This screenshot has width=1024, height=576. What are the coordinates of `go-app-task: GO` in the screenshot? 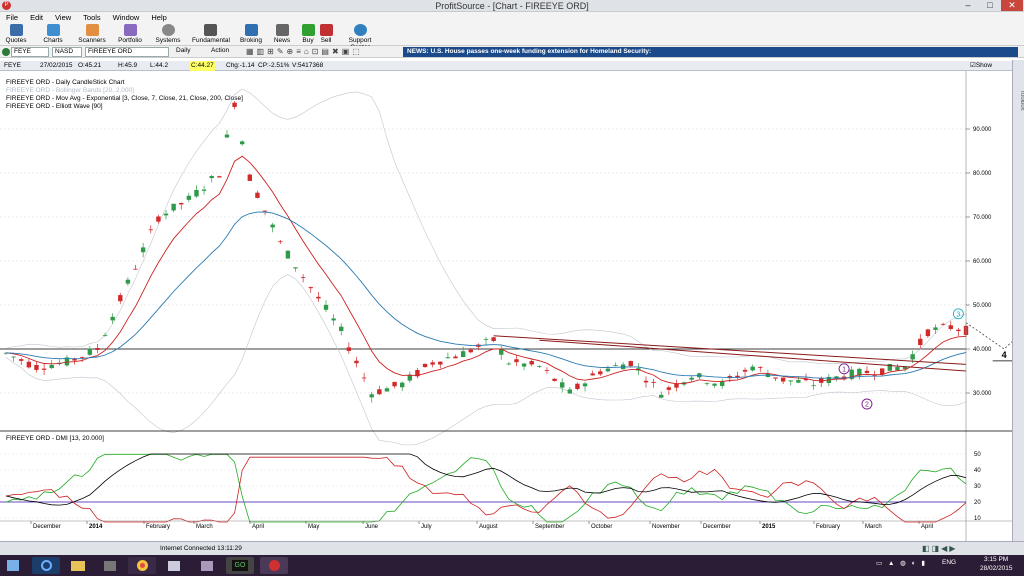 It's located at (240, 565).